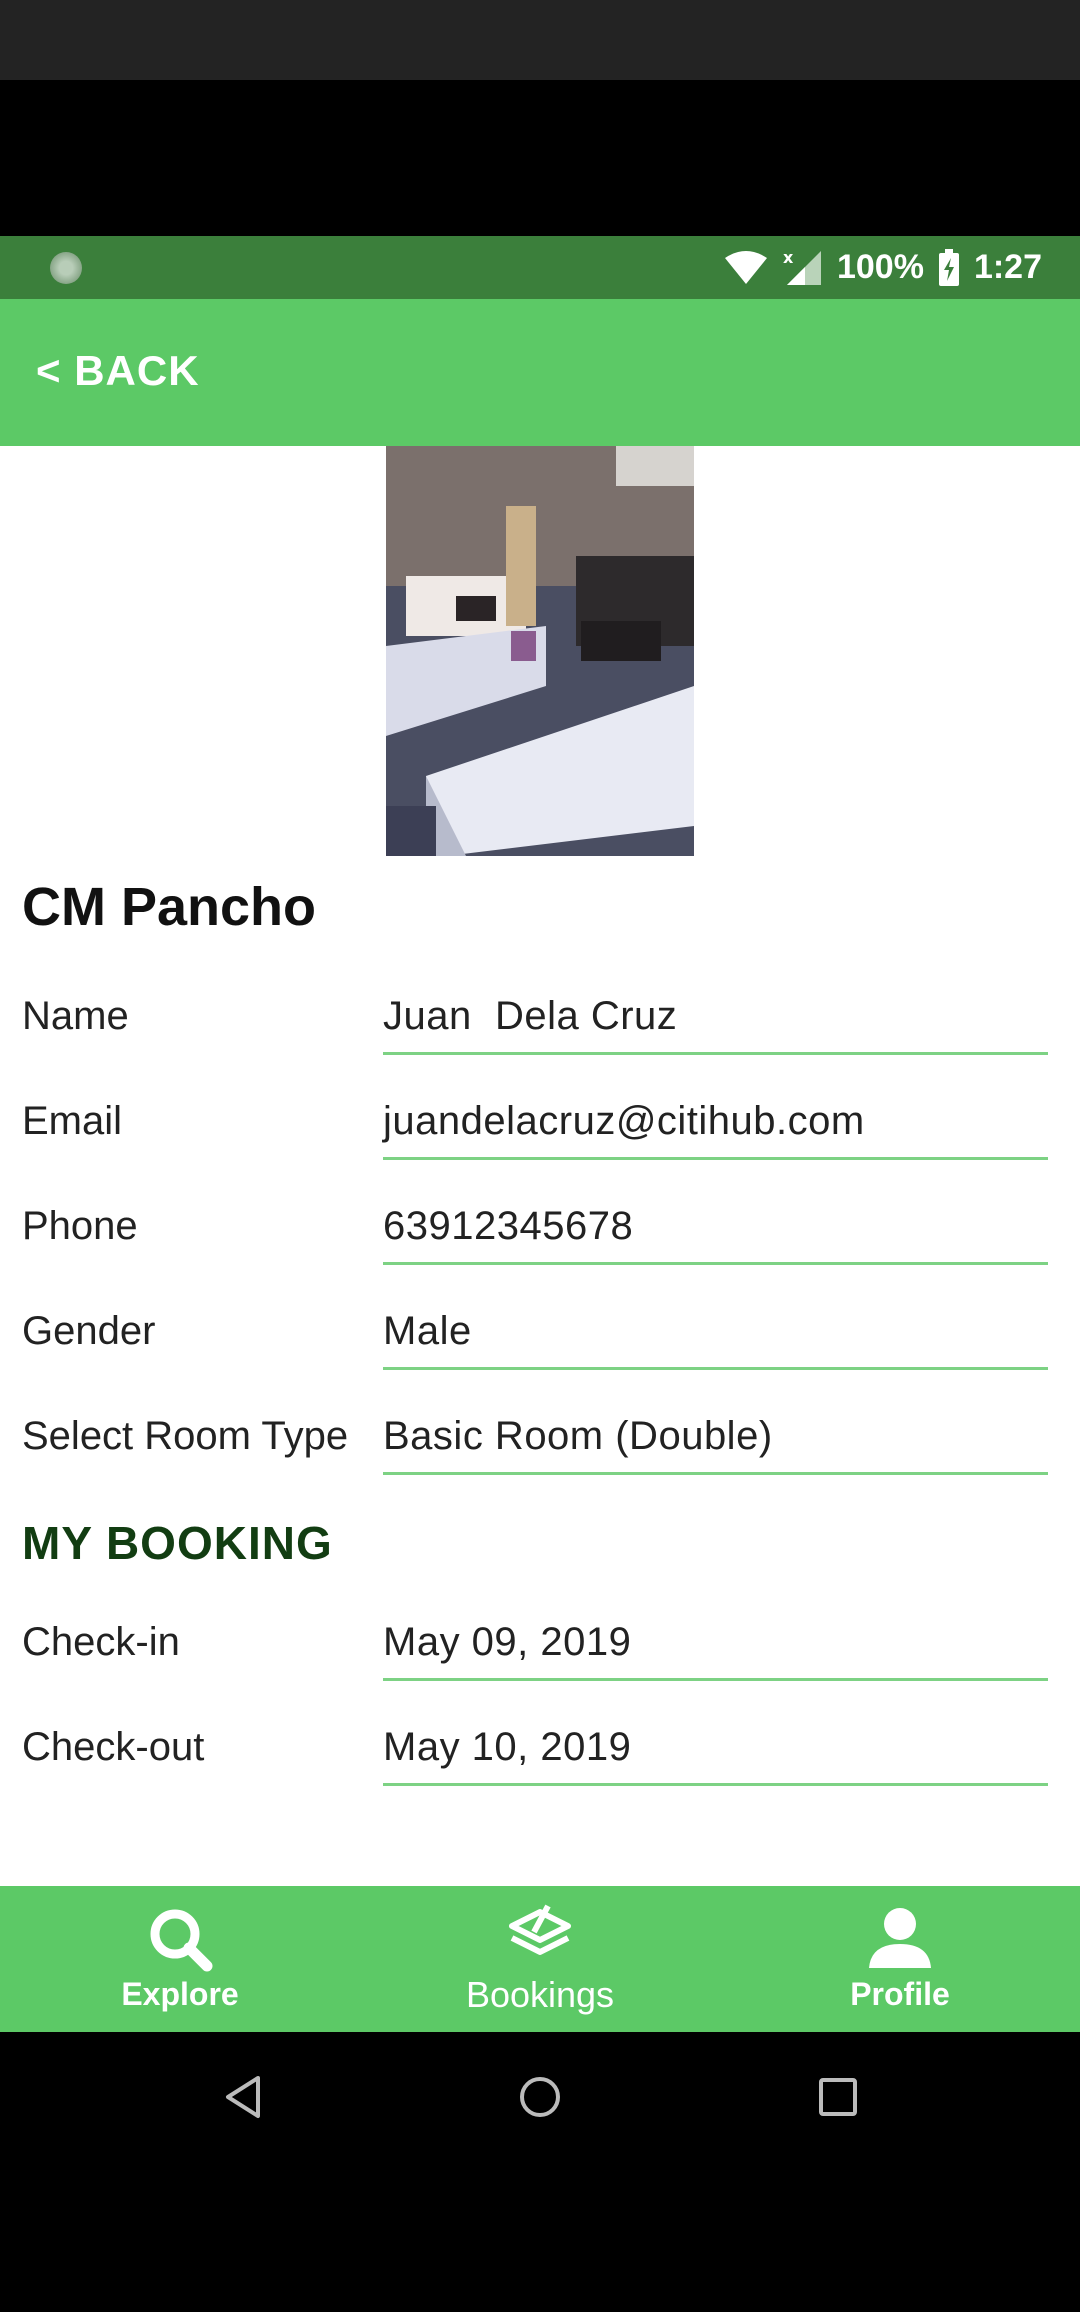 This screenshot has width=1080, height=2312. What do you see at coordinates (540, 1994) in the screenshot?
I see `nav-bookings-label: Bookings` at bounding box center [540, 1994].